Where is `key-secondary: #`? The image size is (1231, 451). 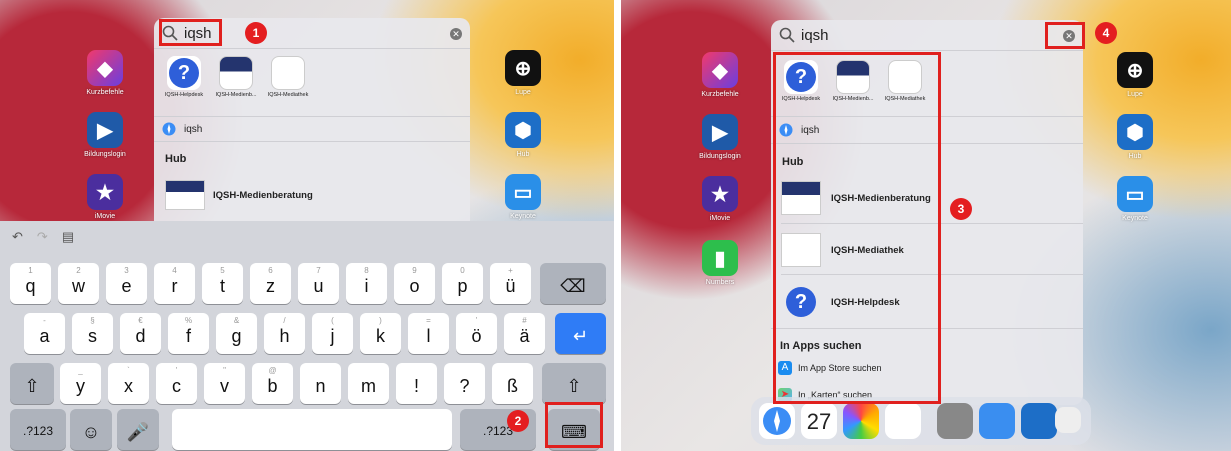
key-secondary: # is located at coordinates (524, 320).